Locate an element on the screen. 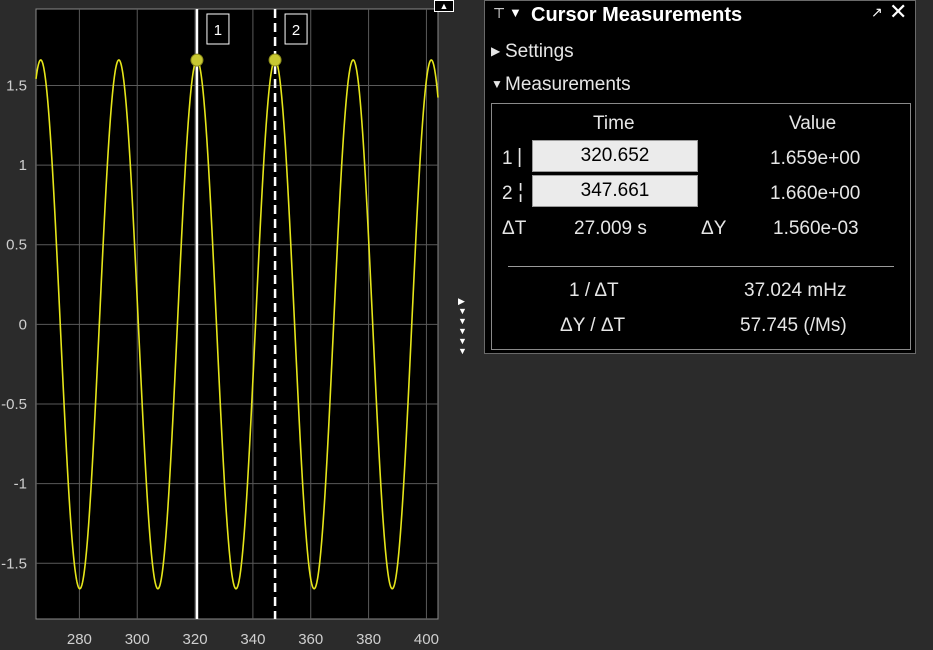 This screenshot has width=933, height=650. delta-t-label: ΔT is located at coordinates (514, 228).